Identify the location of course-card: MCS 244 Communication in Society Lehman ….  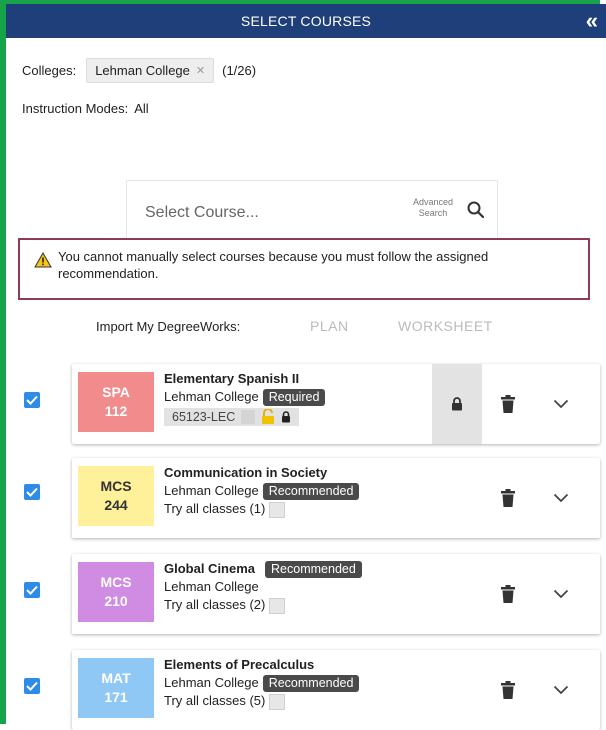
(336, 498).